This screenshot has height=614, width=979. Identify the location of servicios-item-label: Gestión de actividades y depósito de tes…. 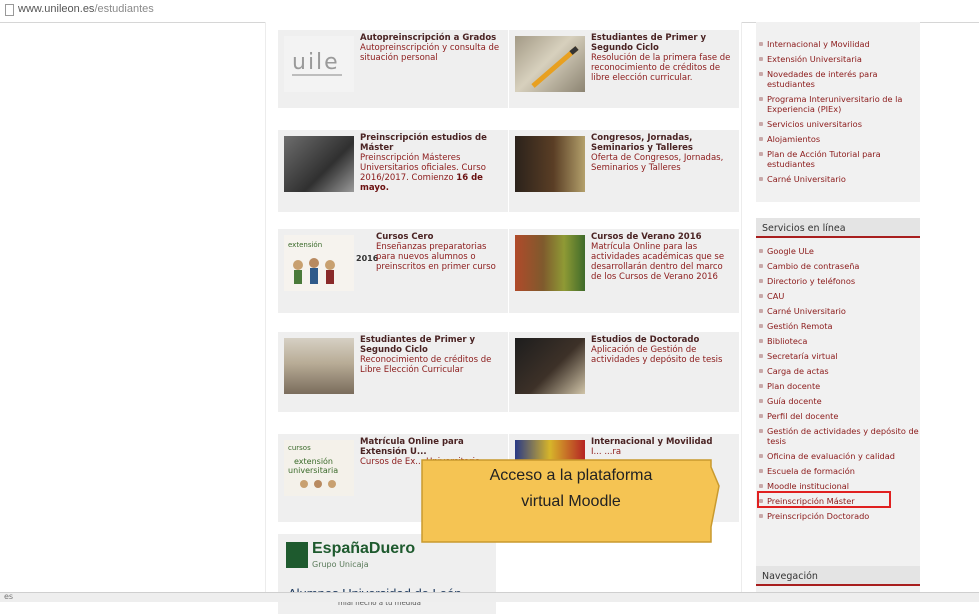
(843, 436).